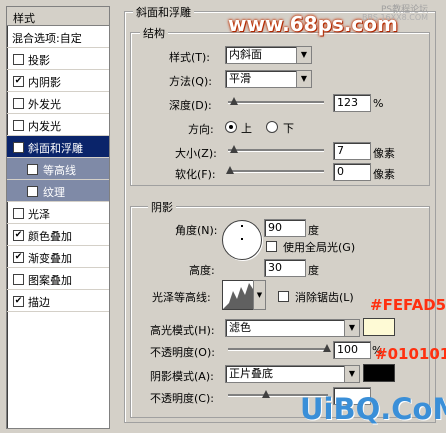 This screenshot has width=446, height=433. Describe the element at coordinates (182, 376) in the screenshot. I see `shadow-mode-label: 阴影模式(A):` at that location.